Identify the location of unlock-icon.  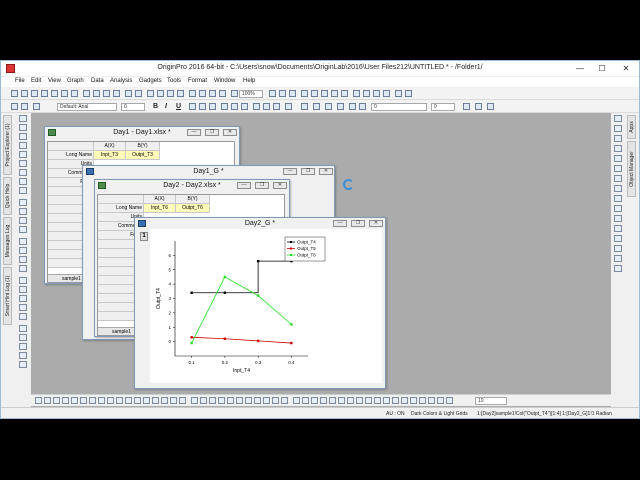
(14, 106).